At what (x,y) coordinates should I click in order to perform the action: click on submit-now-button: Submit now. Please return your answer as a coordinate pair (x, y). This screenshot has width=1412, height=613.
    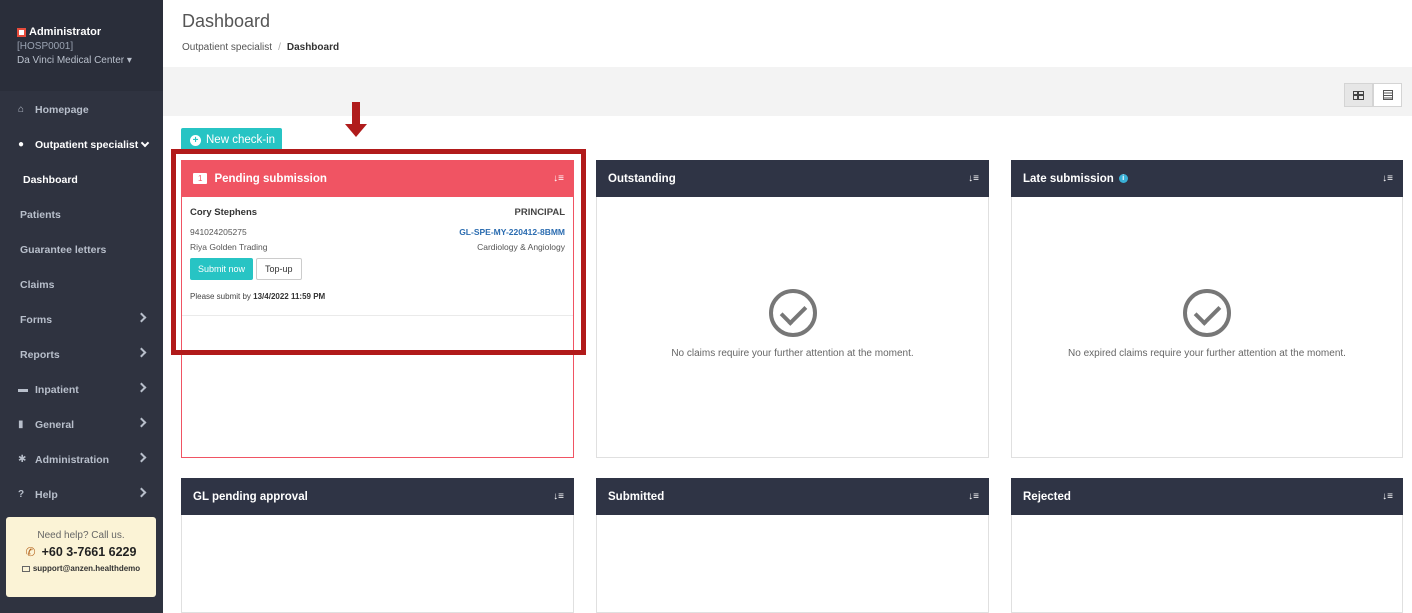
    Looking at the image, I should click on (222, 269).